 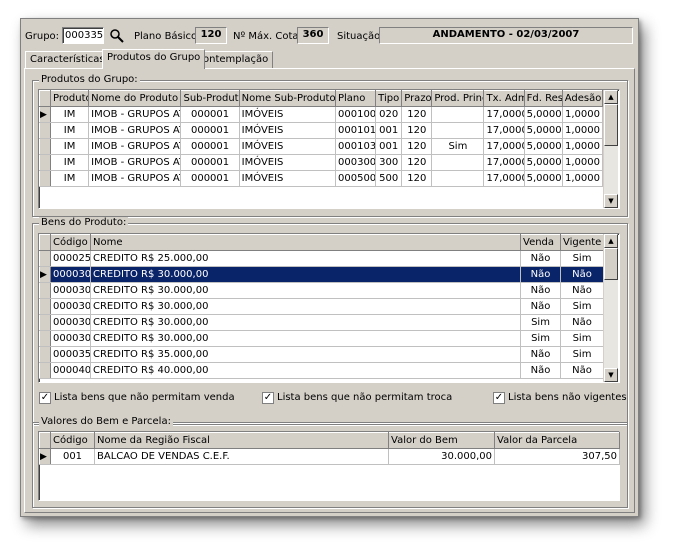 I want to click on row-indicator-header, so click(x=45, y=242).